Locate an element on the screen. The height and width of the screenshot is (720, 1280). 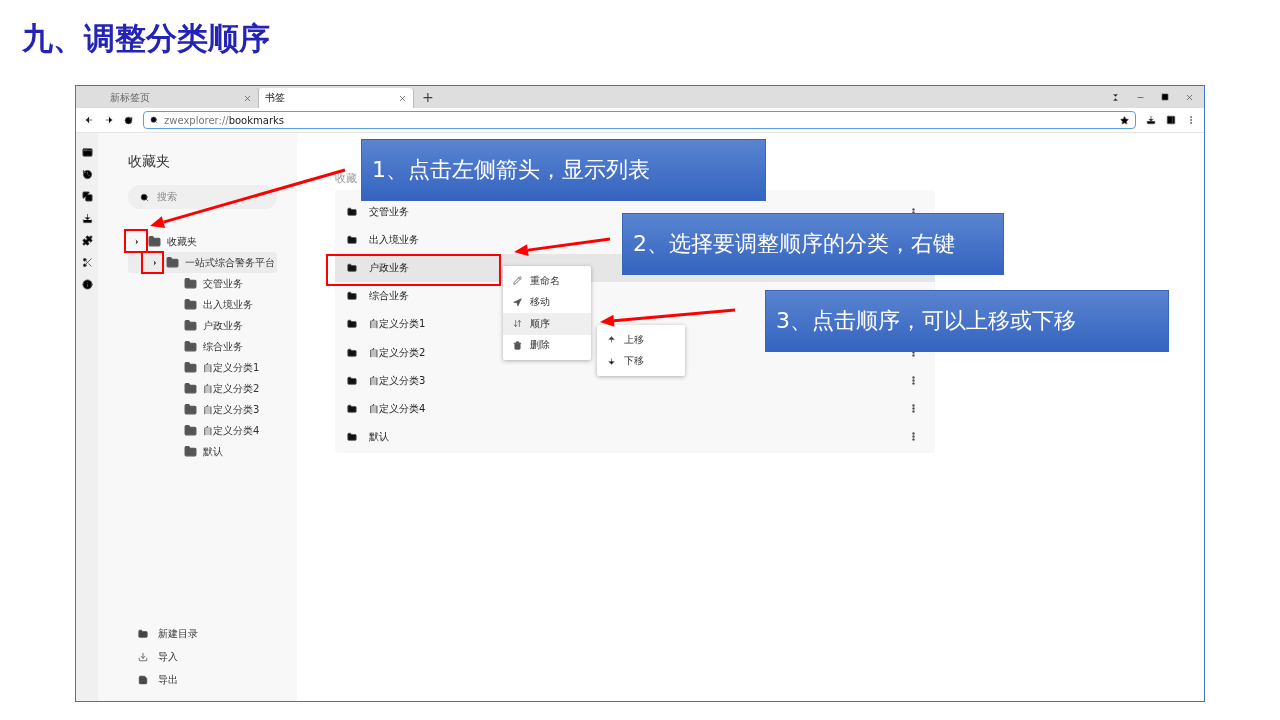
page-heading: 收藏 is located at coordinates (346, 179).